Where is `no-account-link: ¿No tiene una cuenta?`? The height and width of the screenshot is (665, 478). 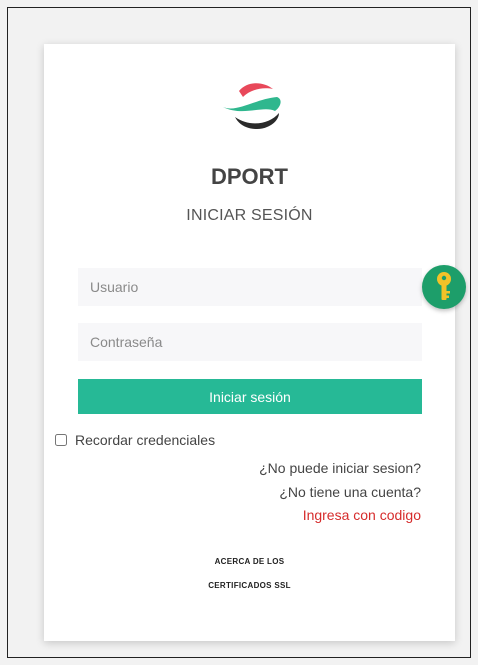
no-account-link: ¿No tiene una cuenta? is located at coordinates (350, 492).